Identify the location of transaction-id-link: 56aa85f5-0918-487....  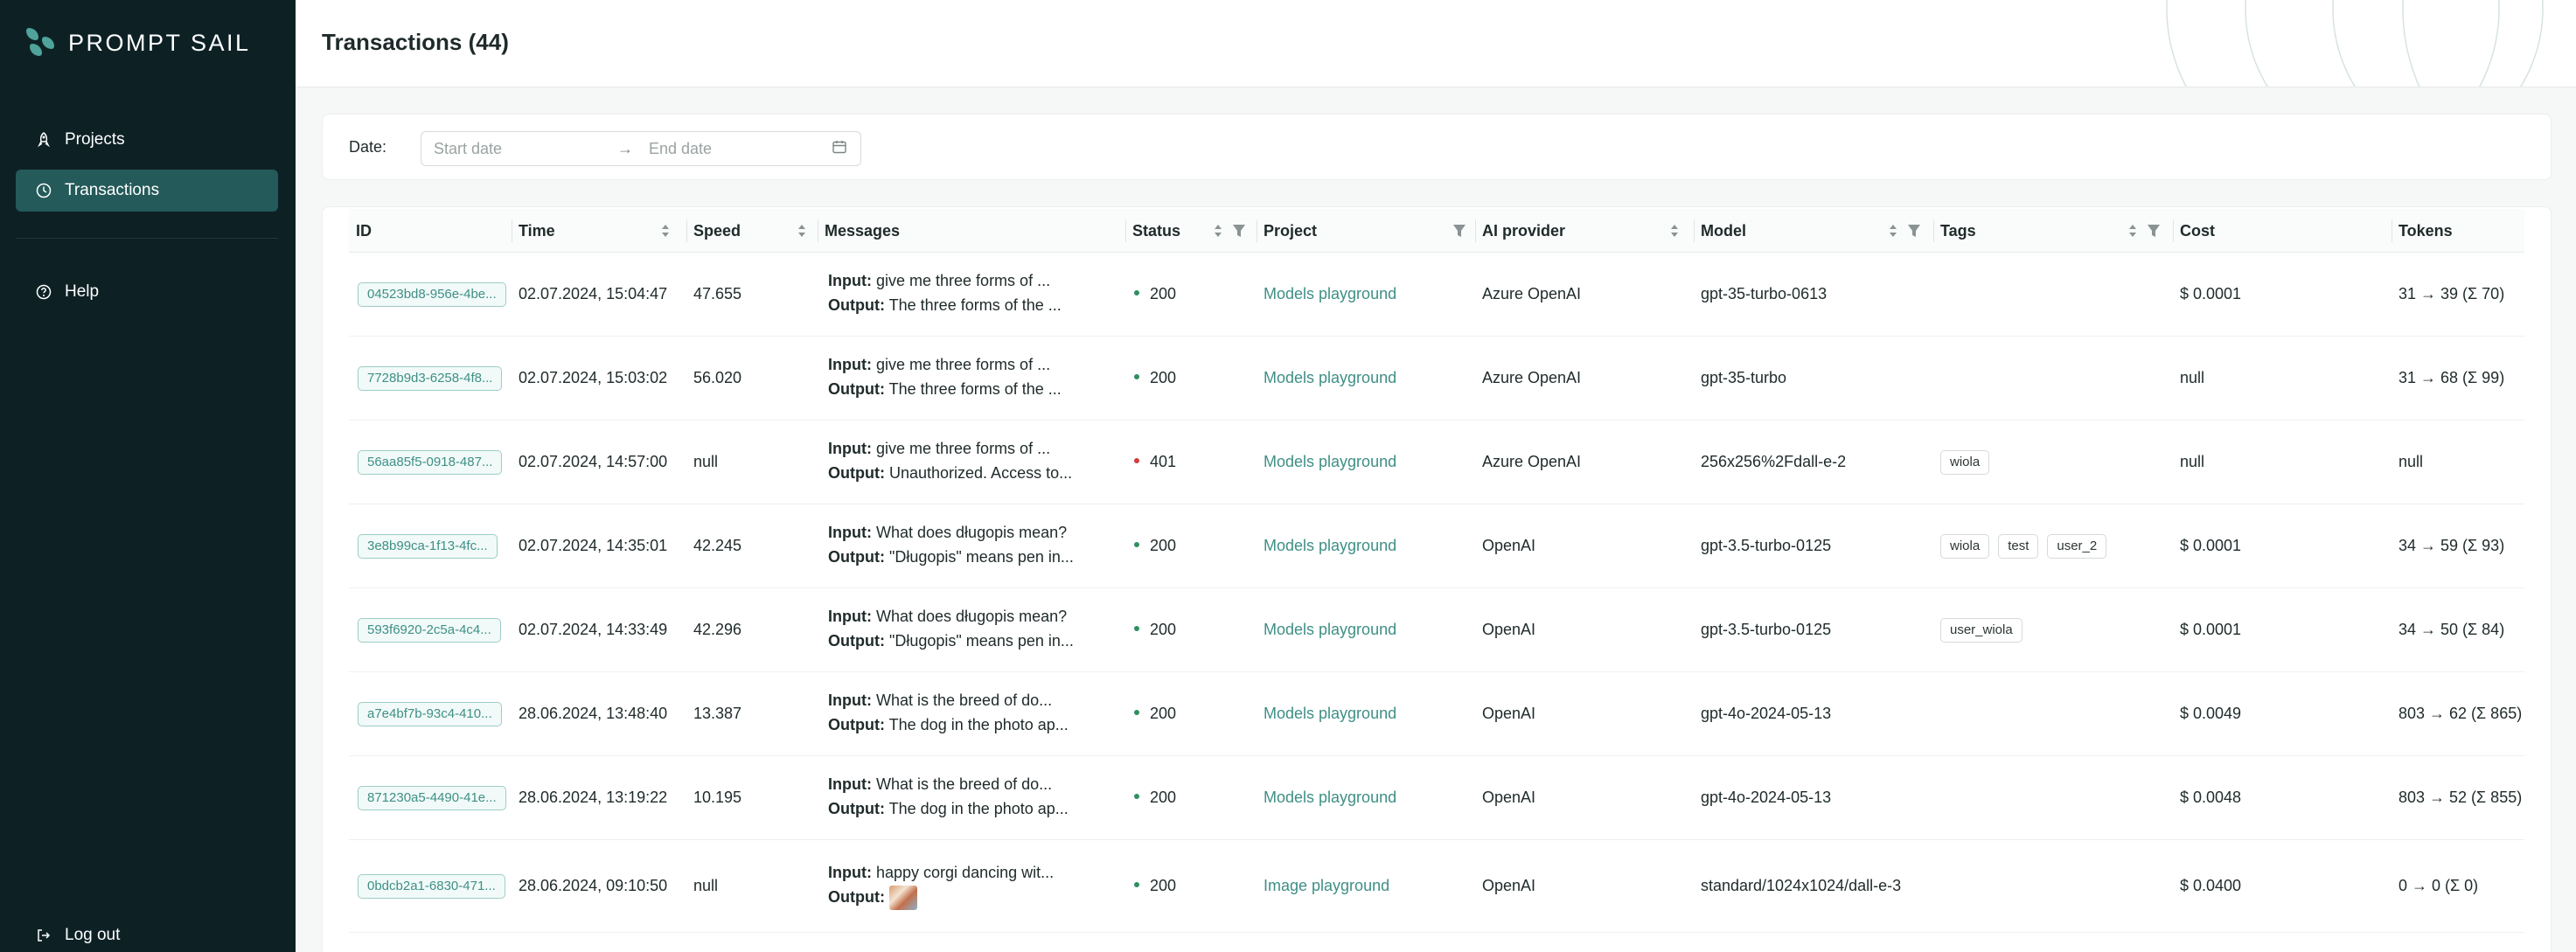
(430, 462).